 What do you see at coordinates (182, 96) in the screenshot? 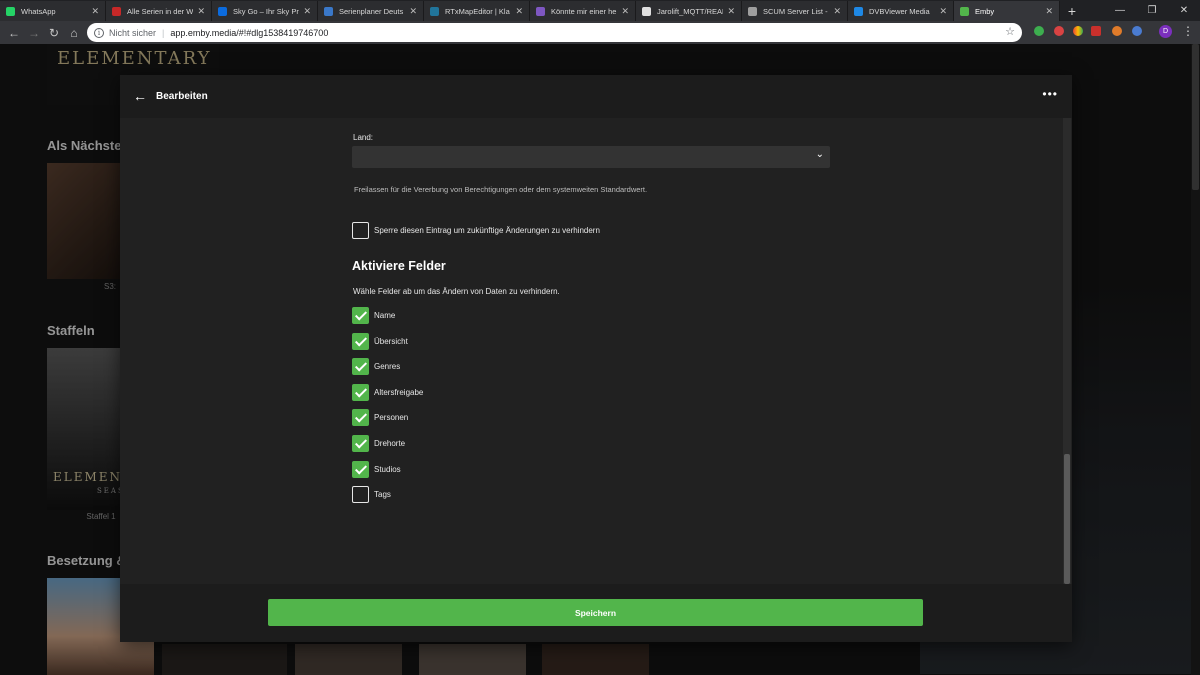
I see `dialog-title: Bearbeiten` at bounding box center [182, 96].